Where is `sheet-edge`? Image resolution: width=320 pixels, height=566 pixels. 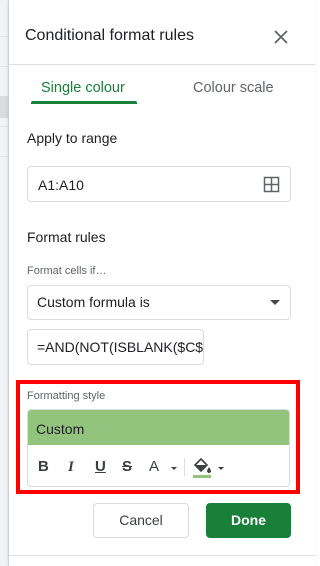
sheet-edge is located at coordinates (4, 283).